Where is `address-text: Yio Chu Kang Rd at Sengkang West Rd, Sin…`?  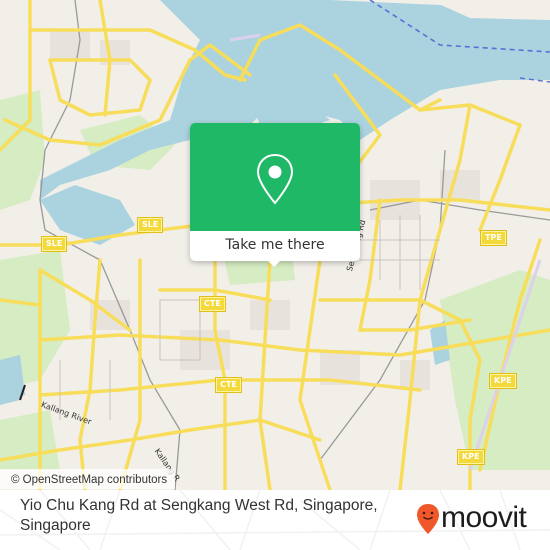
address-text: Yio Chu Kang Rd at Sengkang West Rd, Sin… is located at coordinates (199, 515).